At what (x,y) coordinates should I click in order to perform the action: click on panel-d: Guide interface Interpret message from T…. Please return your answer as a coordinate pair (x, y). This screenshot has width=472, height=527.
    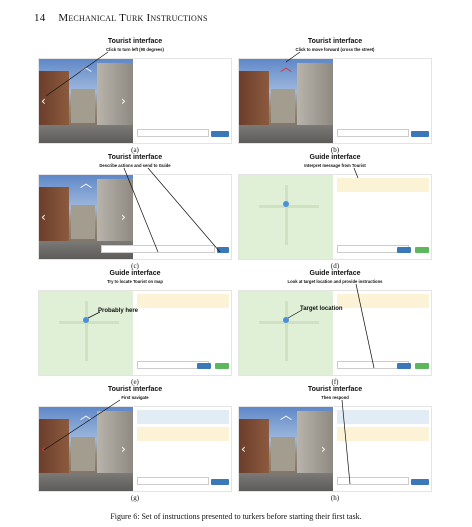
    Looking at the image, I should click on (335, 213).